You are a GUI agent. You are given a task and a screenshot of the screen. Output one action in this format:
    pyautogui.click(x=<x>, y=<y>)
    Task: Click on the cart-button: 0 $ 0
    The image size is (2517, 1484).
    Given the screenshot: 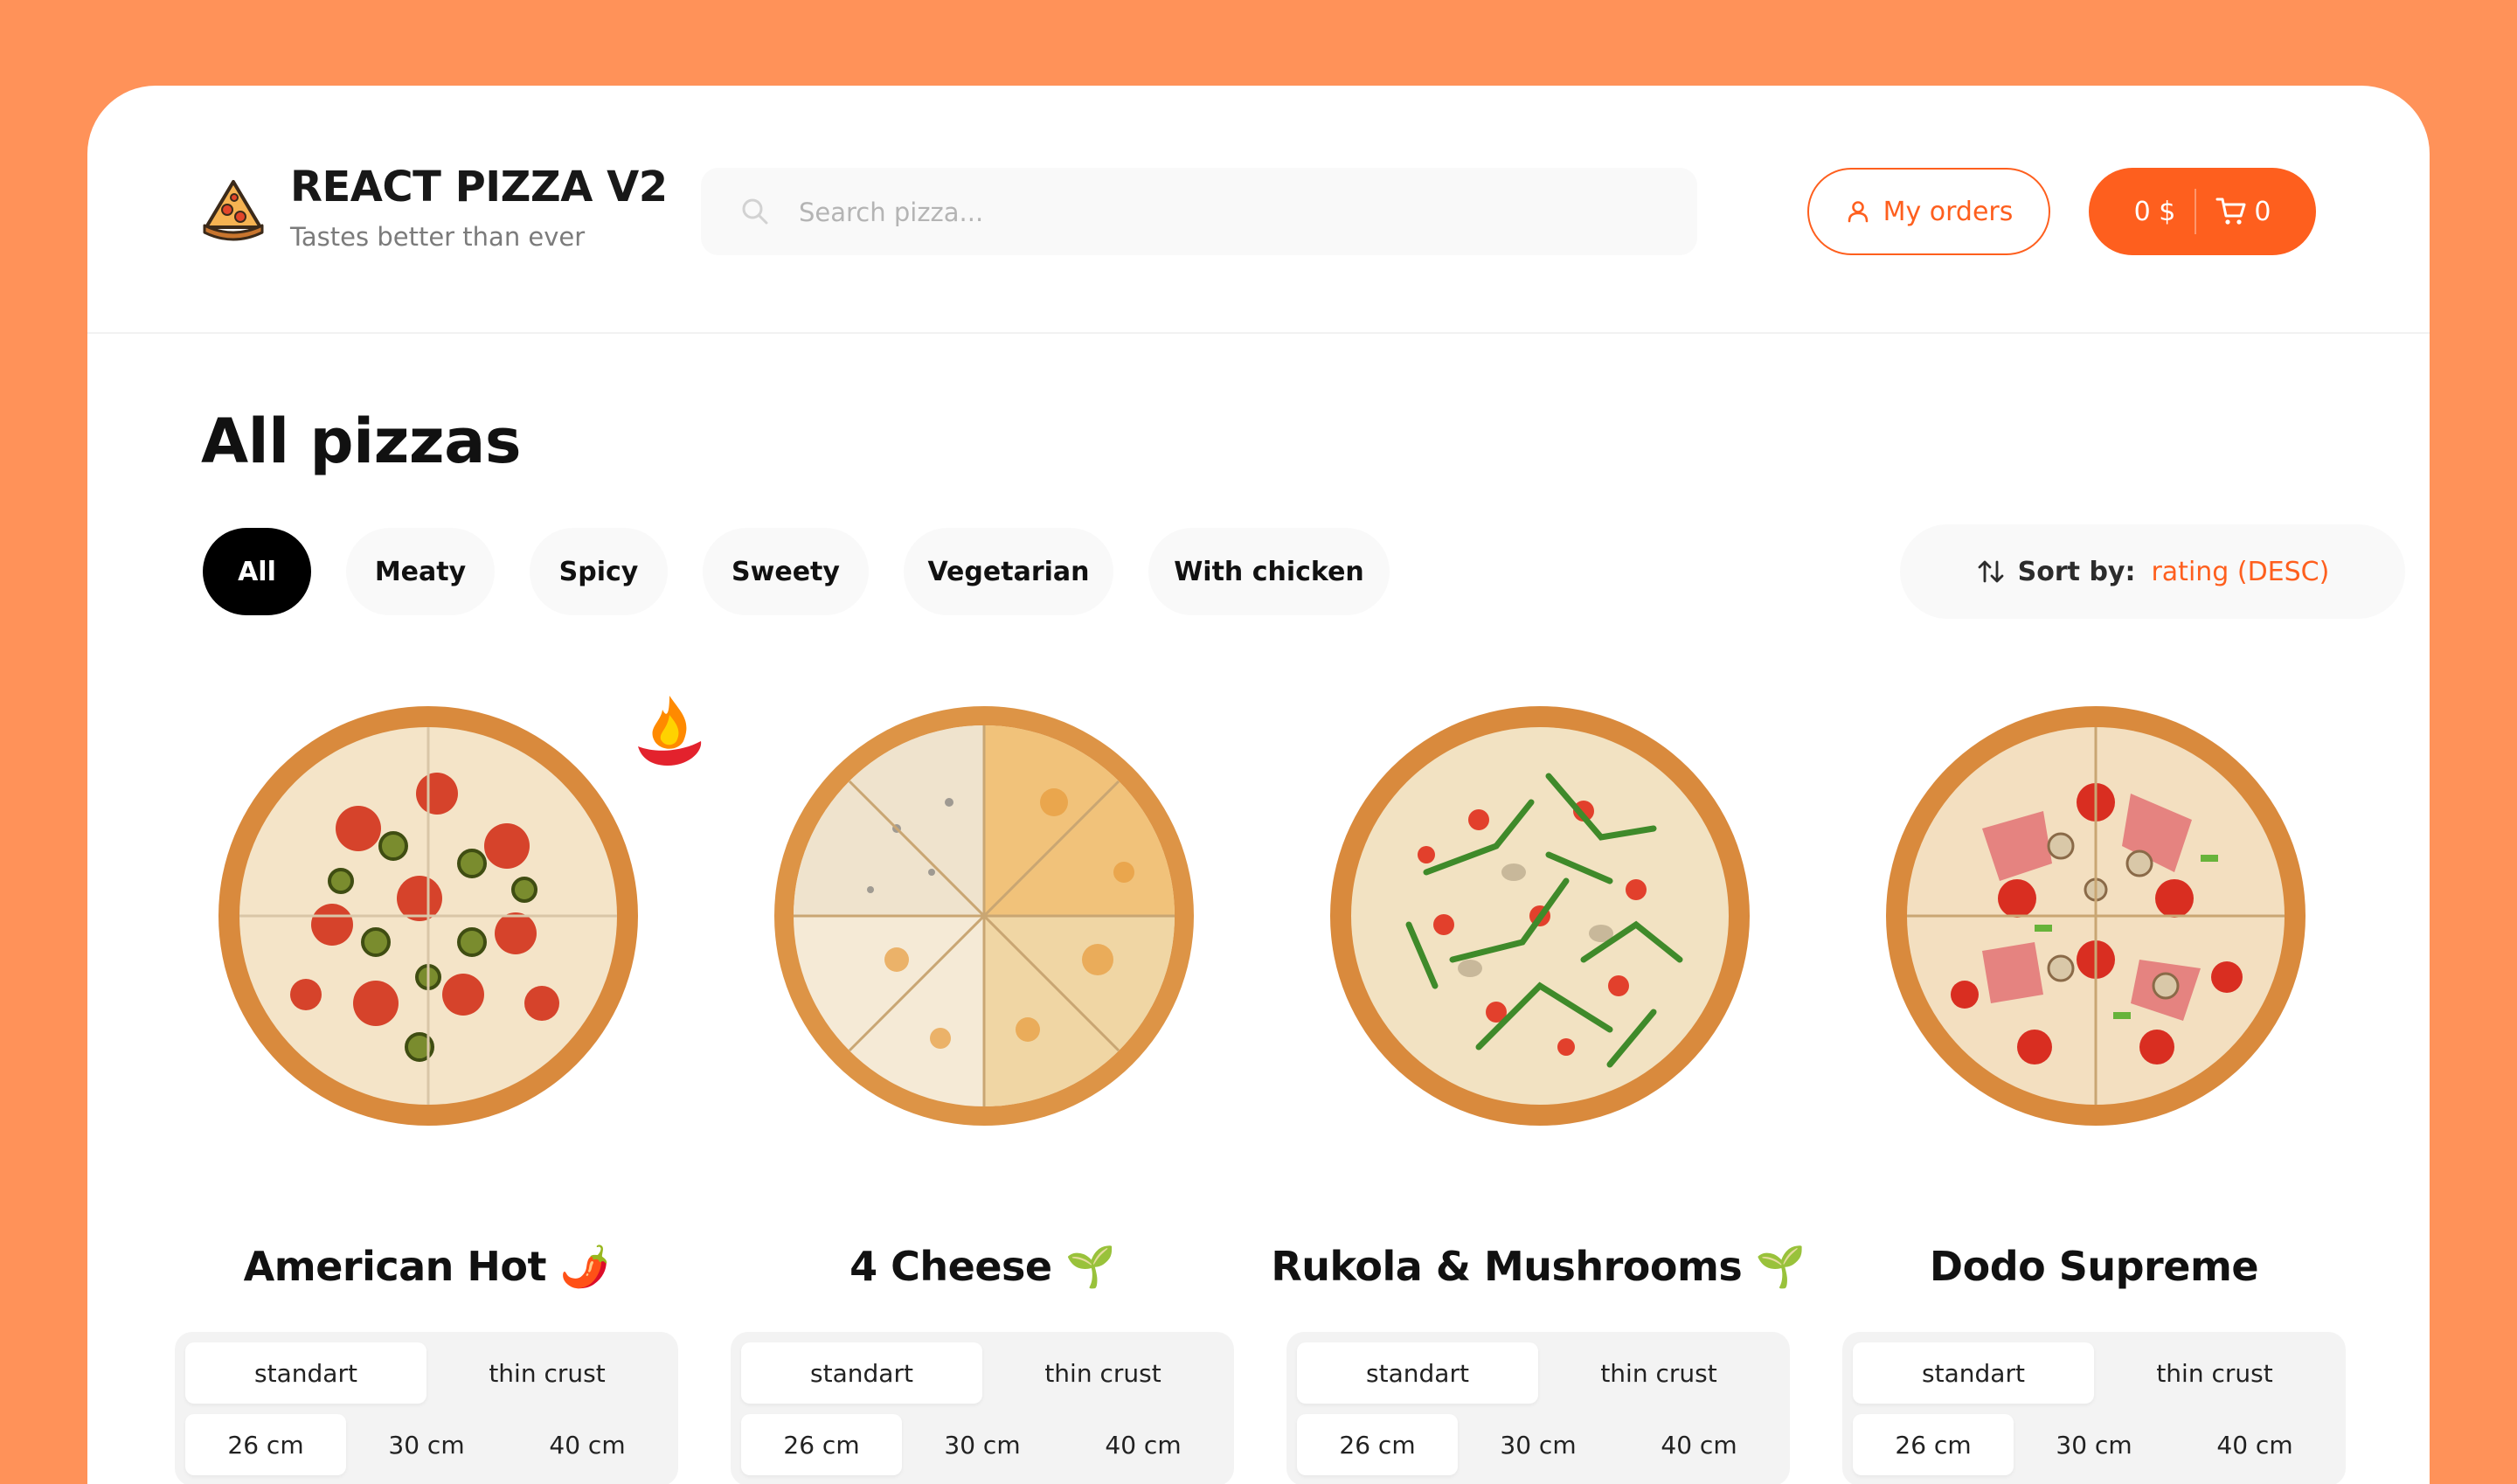 What is the action you would take?
    pyautogui.click(x=2202, y=211)
    